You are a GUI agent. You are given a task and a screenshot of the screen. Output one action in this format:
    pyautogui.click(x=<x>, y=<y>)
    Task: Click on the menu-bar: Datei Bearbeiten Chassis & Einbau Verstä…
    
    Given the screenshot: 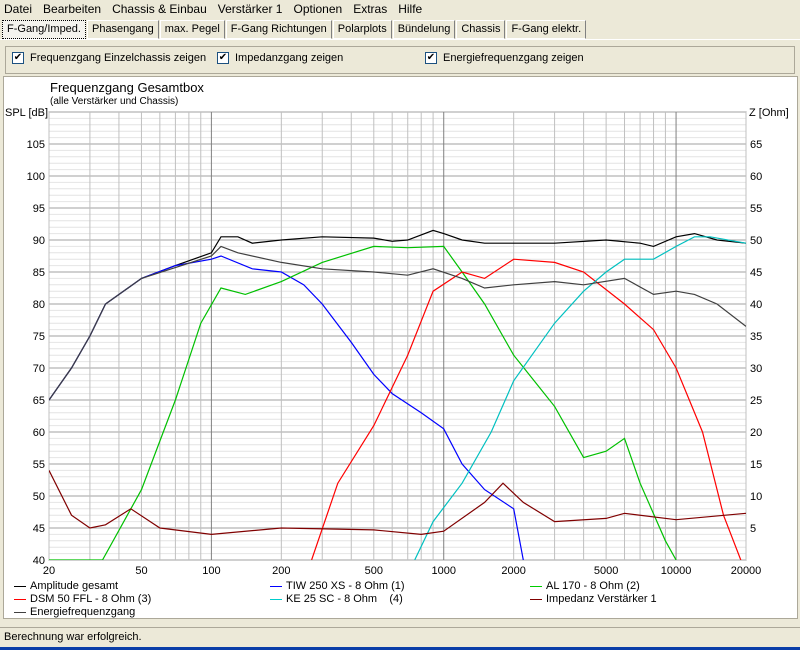 What is the action you would take?
    pyautogui.click(x=400, y=9)
    